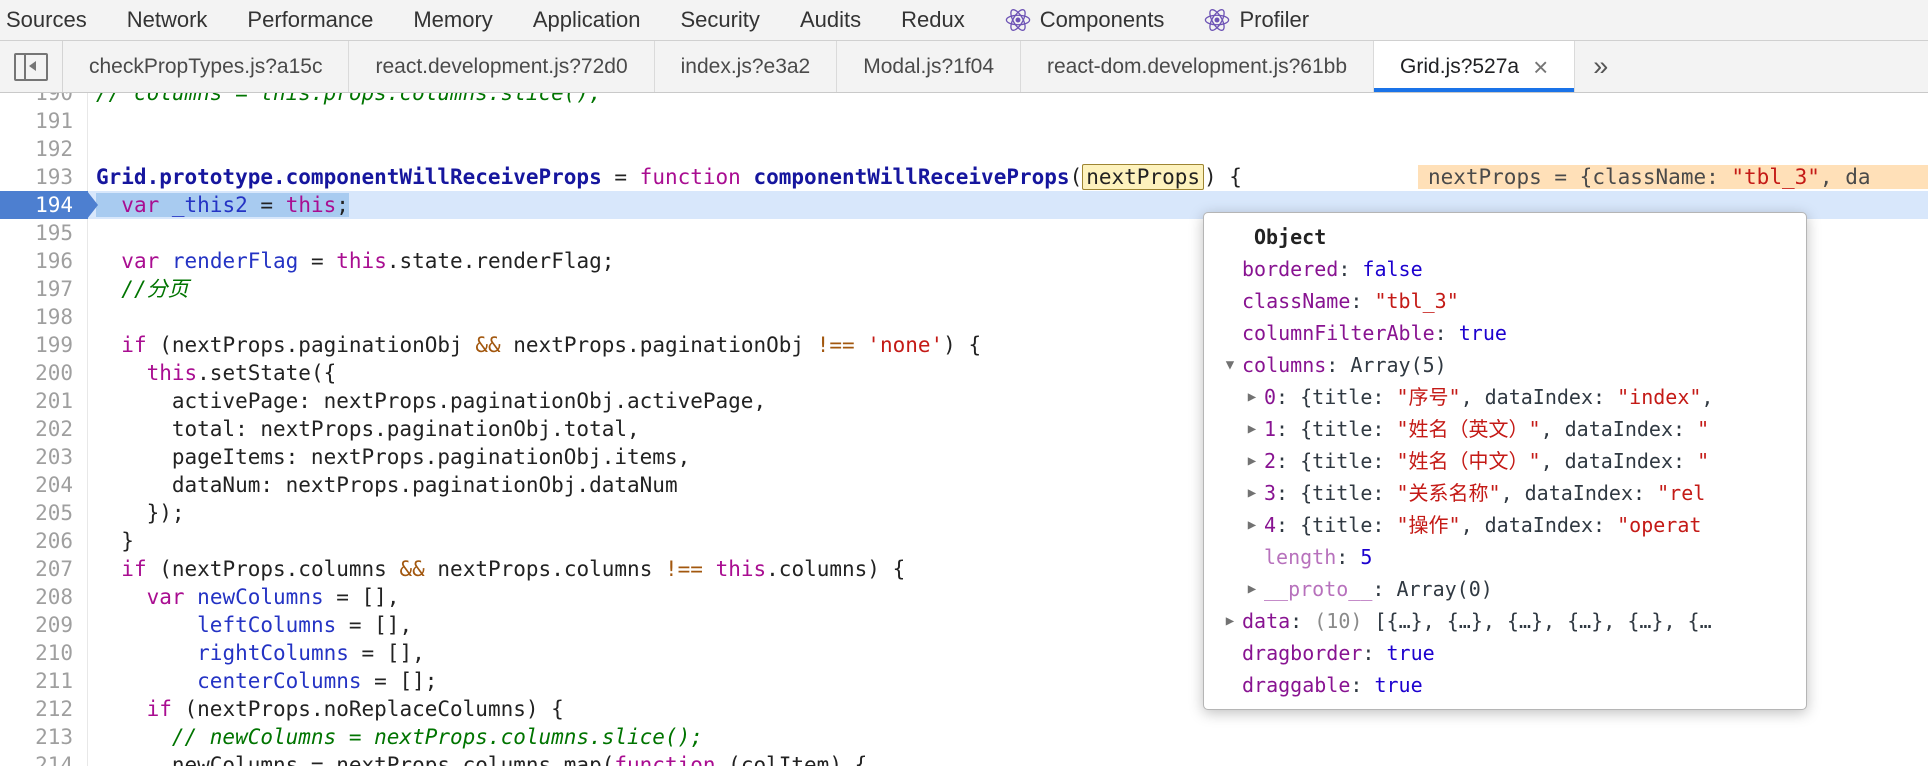  Describe the element at coordinates (746, 66) in the screenshot. I see `file-tab-index.js: index.js?e3a2` at that location.